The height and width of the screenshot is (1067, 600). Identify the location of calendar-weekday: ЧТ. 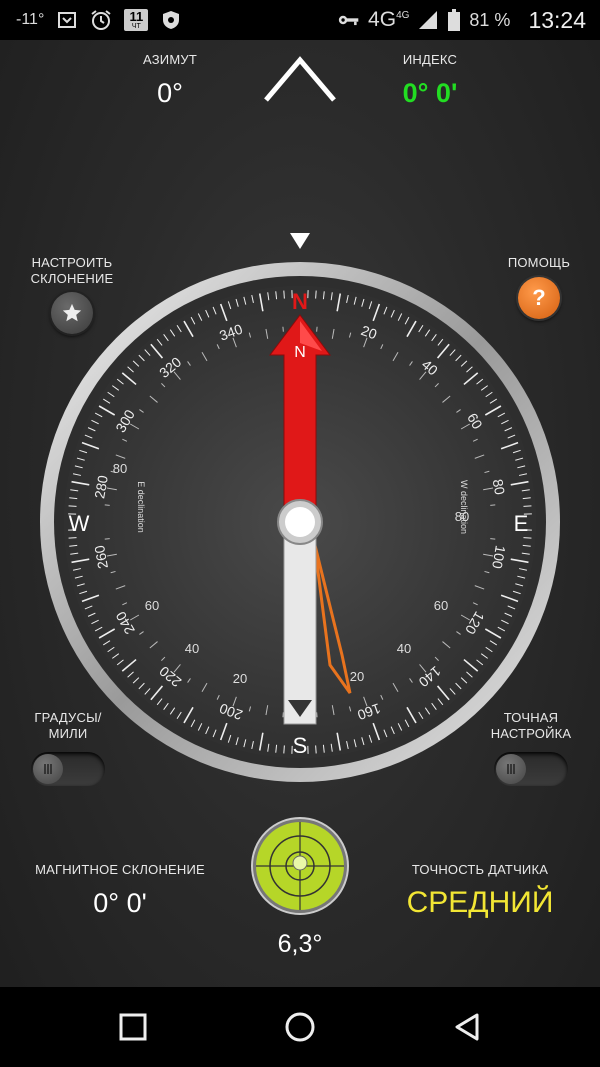
(136, 26).